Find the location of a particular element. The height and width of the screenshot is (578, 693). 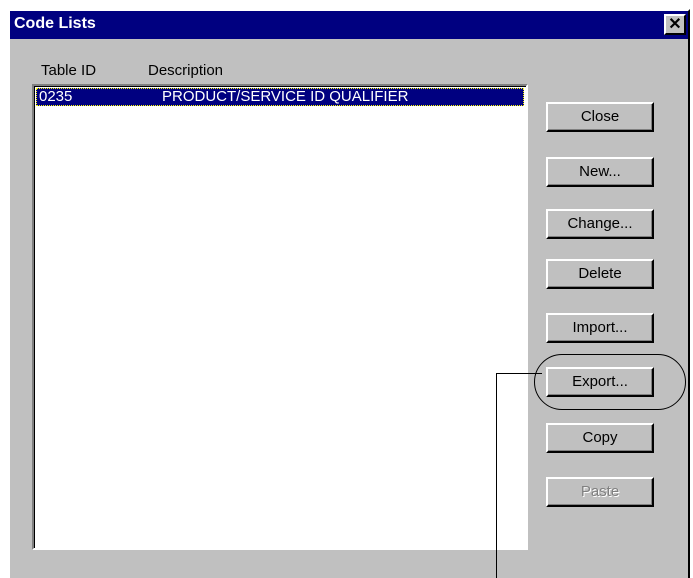

callout-leader-vertical is located at coordinates (496, 475).